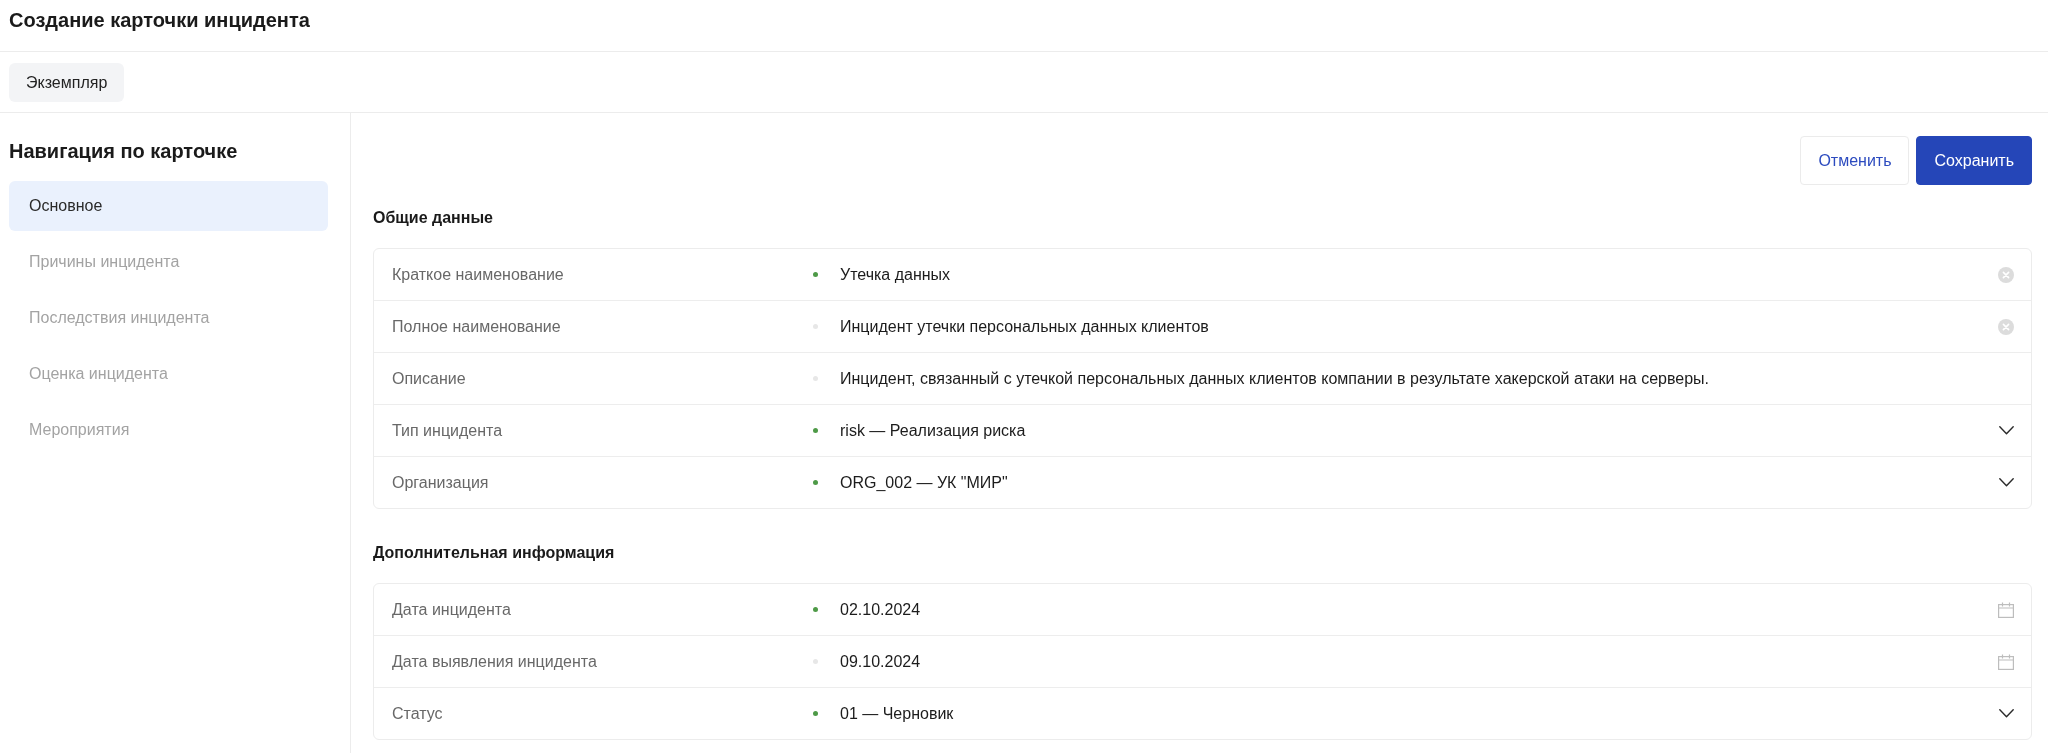 The width and height of the screenshot is (2048, 753). What do you see at coordinates (124, 151) in the screenshot?
I see `sidebar-title: Навигация по карточке` at bounding box center [124, 151].